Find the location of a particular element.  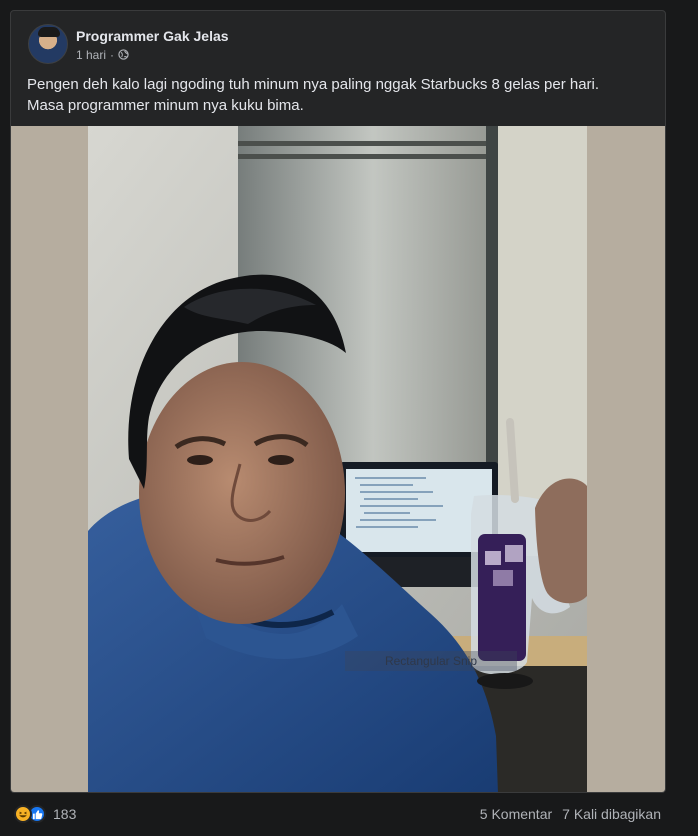

haha-icon is located at coordinates (23, 814).